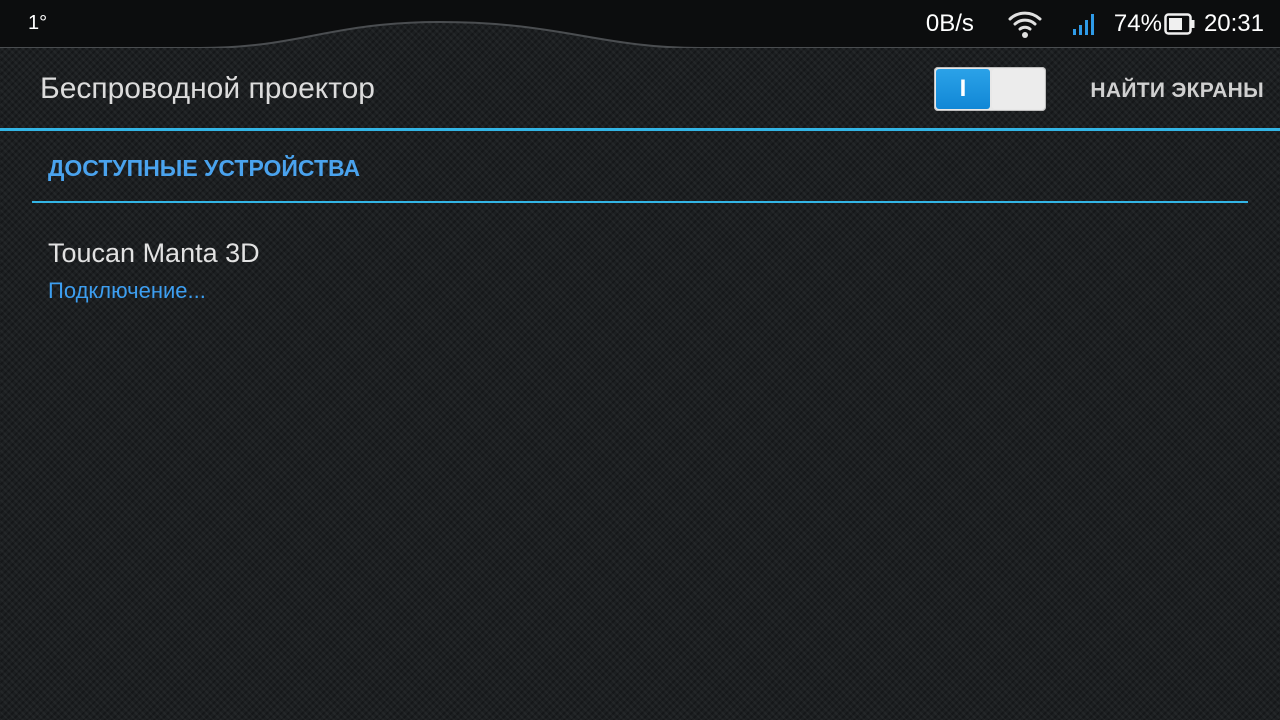 The image size is (1280, 720). I want to click on wifi-icon, so click(1025, 24).